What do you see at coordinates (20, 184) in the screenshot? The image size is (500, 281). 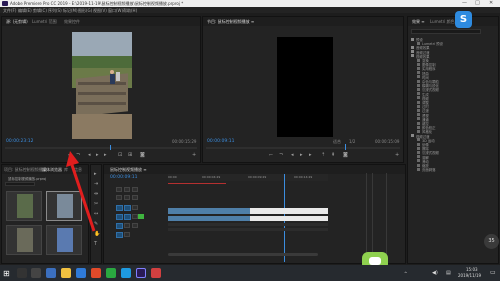 I see `project-search-input` at bounding box center [20, 184].